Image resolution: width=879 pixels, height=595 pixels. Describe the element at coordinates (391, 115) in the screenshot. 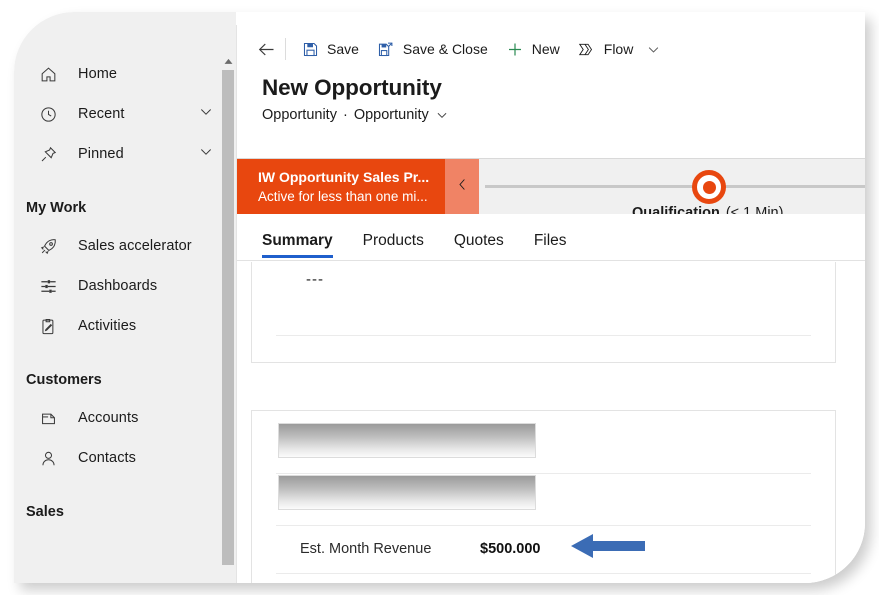

I see `breadcrumb-form: Opportunity` at that location.